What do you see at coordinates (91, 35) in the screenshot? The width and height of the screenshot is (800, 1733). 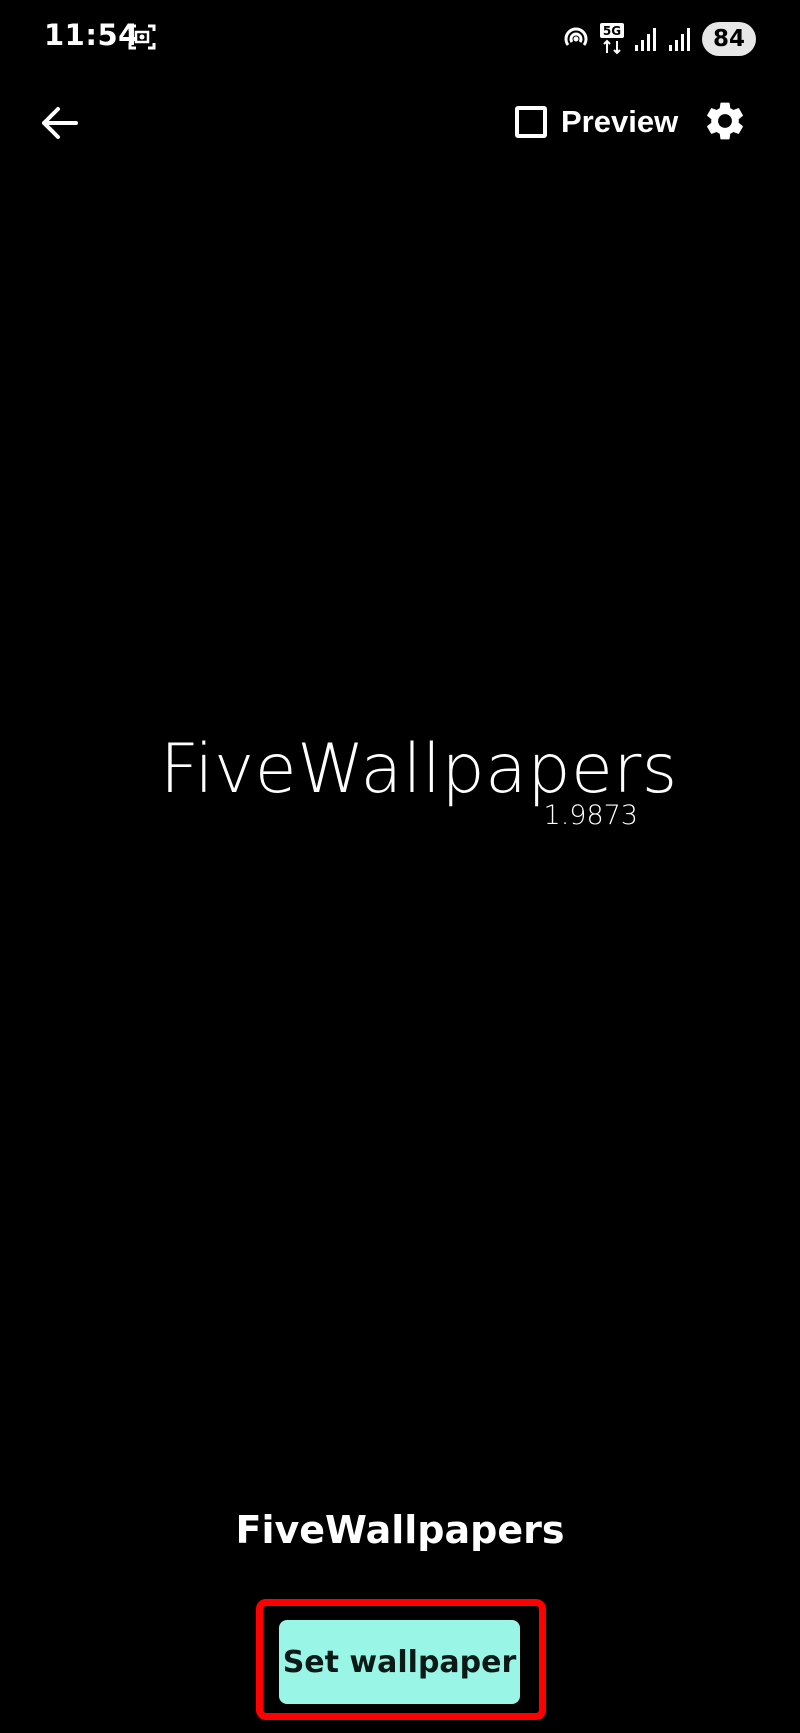 I see `status-time: 11:54` at bounding box center [91, 35].